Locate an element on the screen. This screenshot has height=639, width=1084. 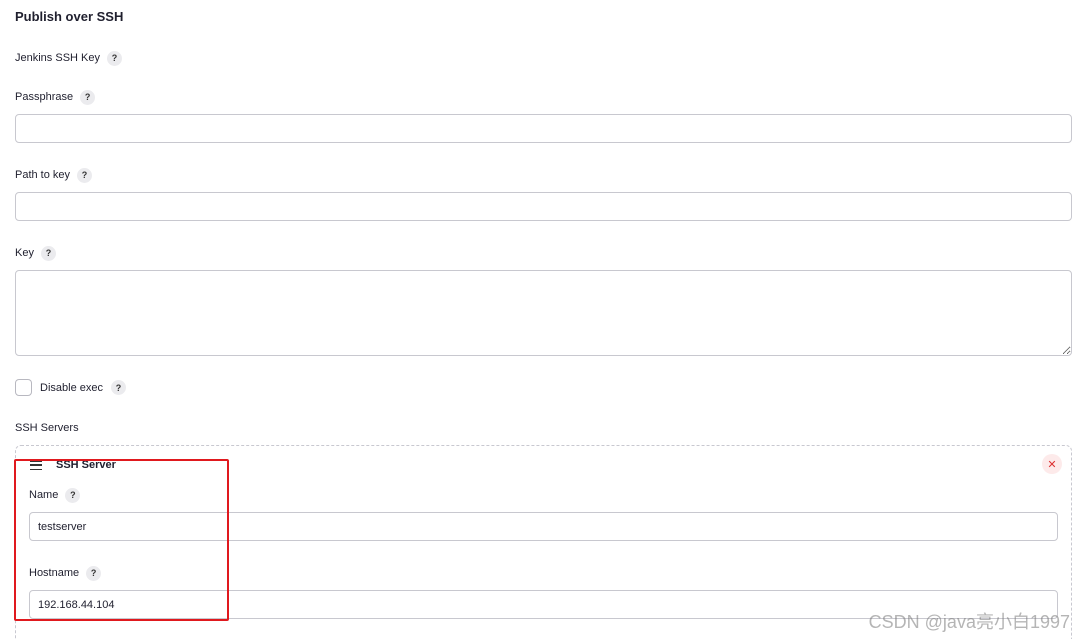
path-to-key-label-row: Path to key ? is located at coordinates (54, 175).